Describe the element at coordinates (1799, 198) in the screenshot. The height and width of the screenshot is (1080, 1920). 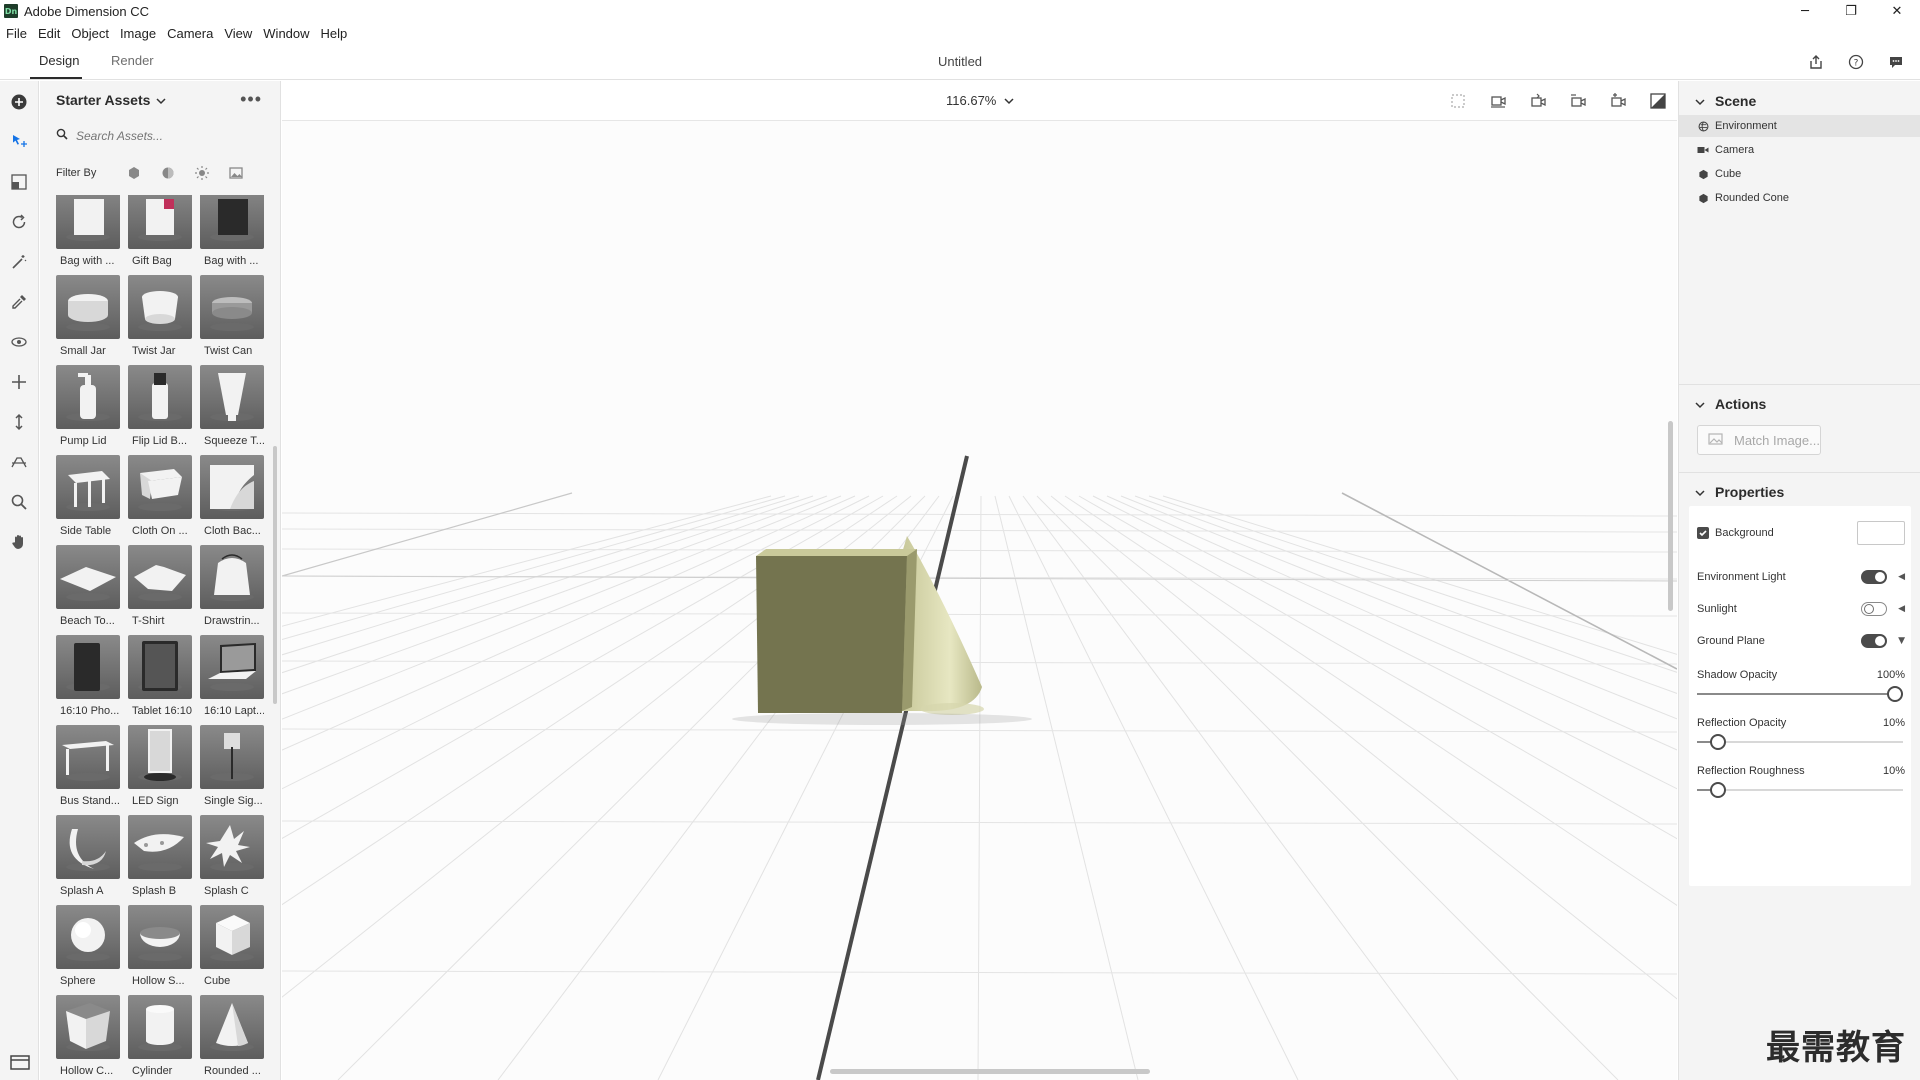
I see `scene-item-rounded-cone: Rounded Cone` at that location.